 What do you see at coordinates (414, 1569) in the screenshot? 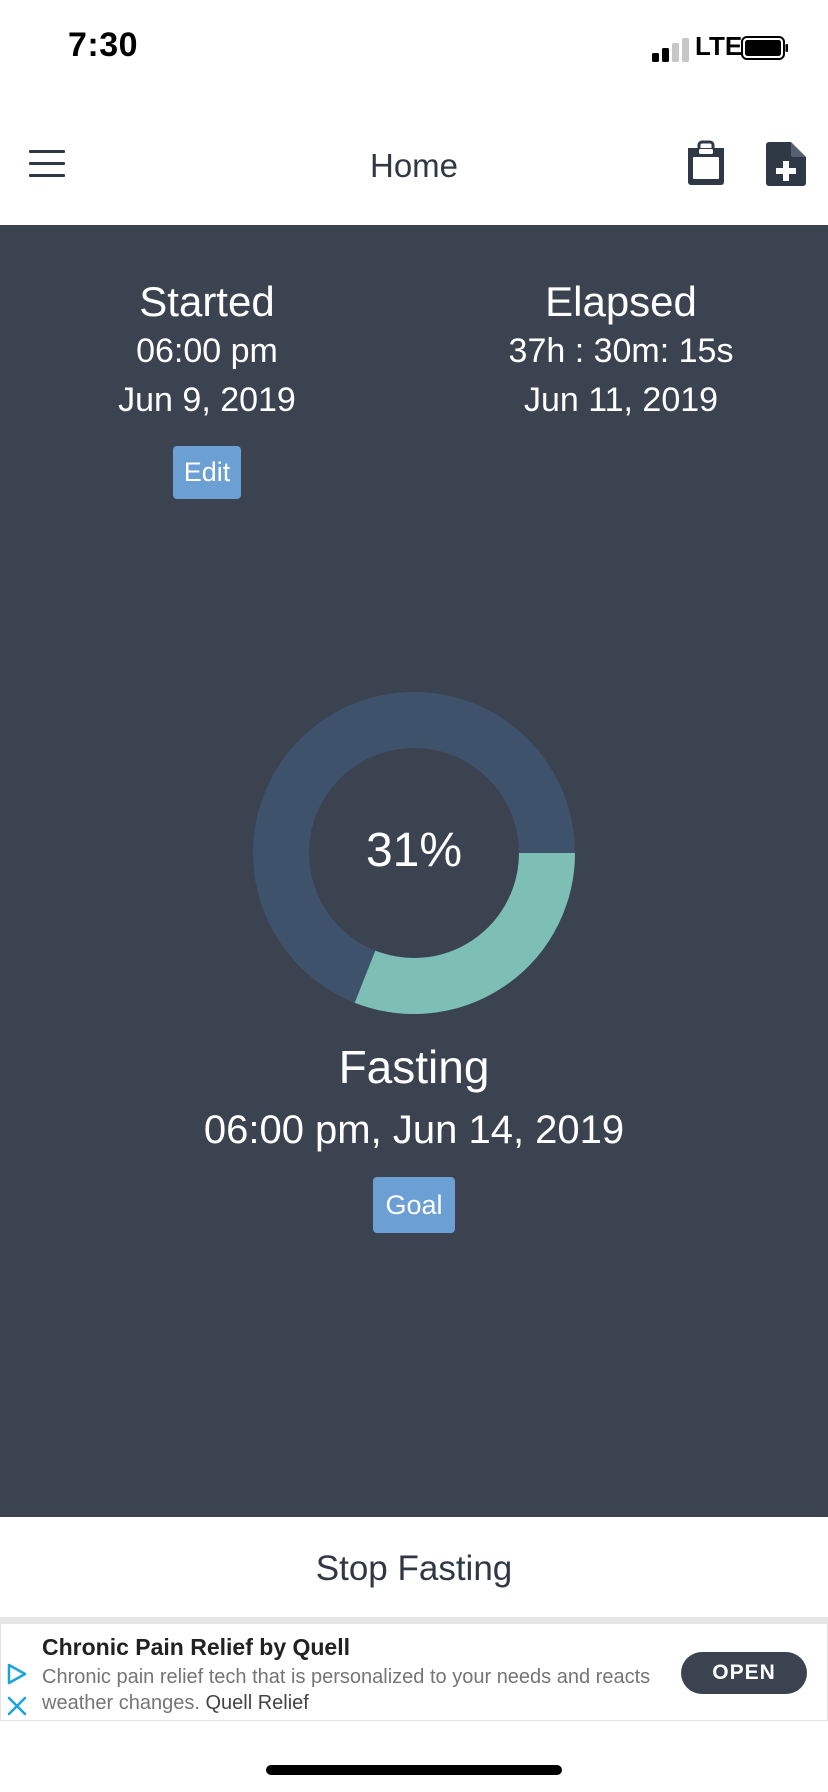
I see `stop-fasting-button: Stop Fasting` at bounding box center [414, 1569].